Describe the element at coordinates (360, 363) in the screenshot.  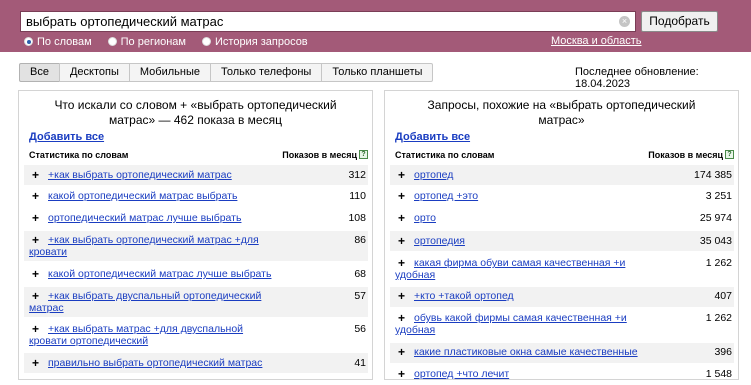
I see `count: 41` at that location.